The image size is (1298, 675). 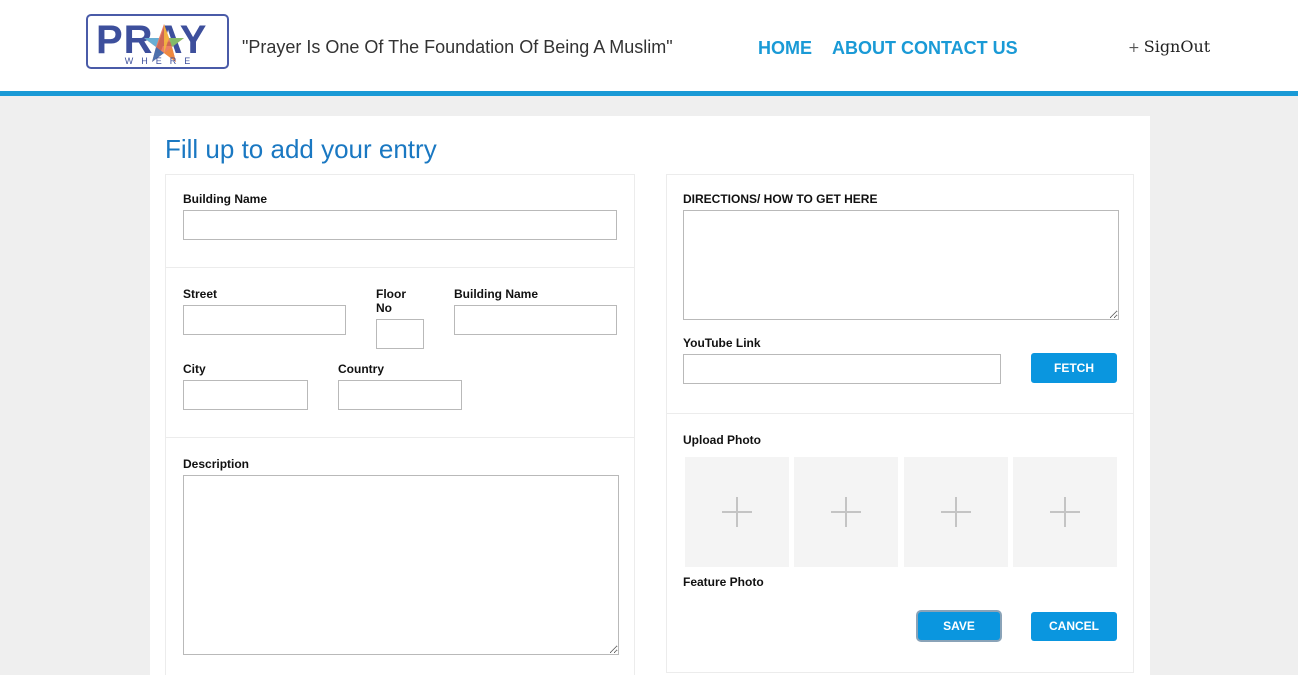 What do you see at coordinates (1134, 48) in the screenshot?
I see `plus-icon: +` at bounding box center [1134, 48].